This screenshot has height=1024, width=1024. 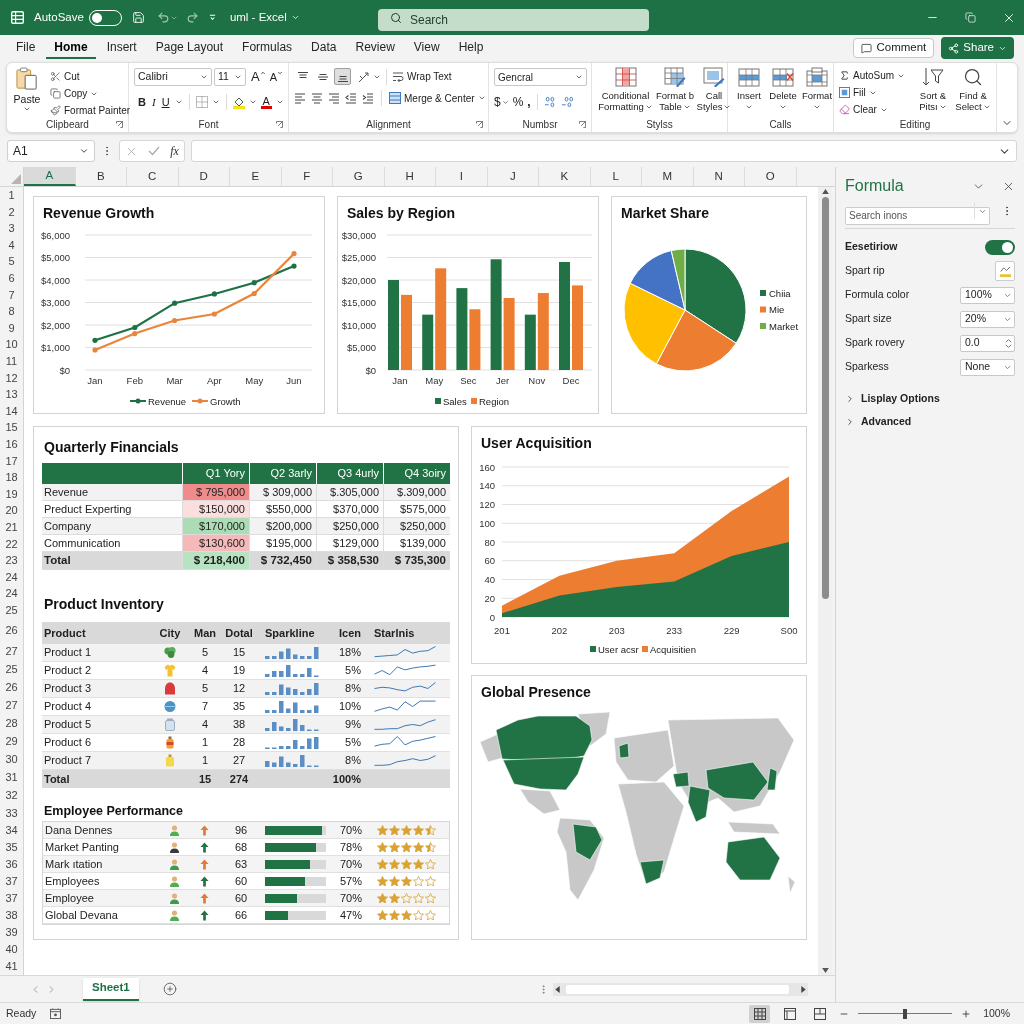 I want to click on styles-button: Call Styles, so click(x=714, y=89).